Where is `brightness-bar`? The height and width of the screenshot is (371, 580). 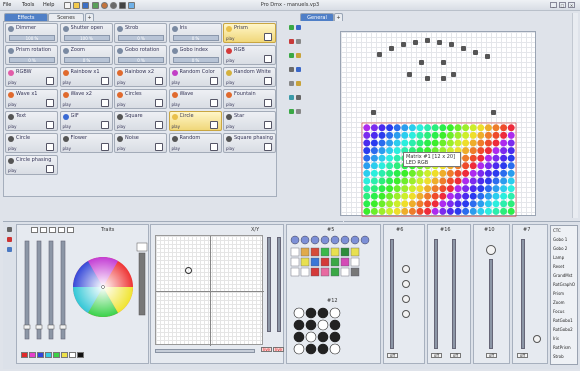 brightness-bar is located at coordinates (142, 284).